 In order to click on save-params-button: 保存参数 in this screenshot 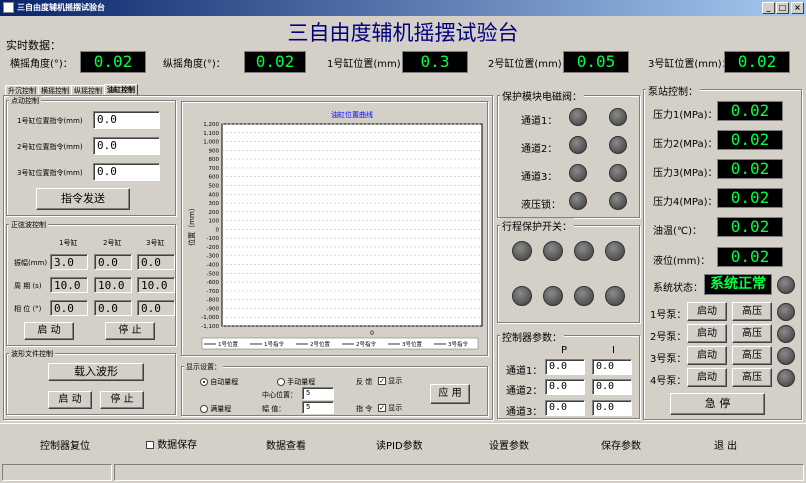, I will do `click(621, 444)`.